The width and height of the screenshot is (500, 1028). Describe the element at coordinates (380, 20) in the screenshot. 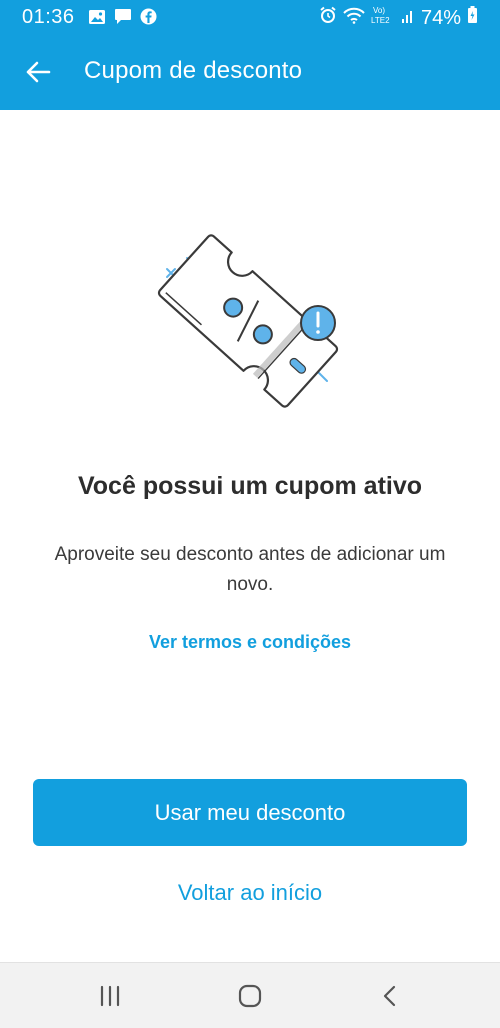

I see `svg-text: LTE2` at that location.